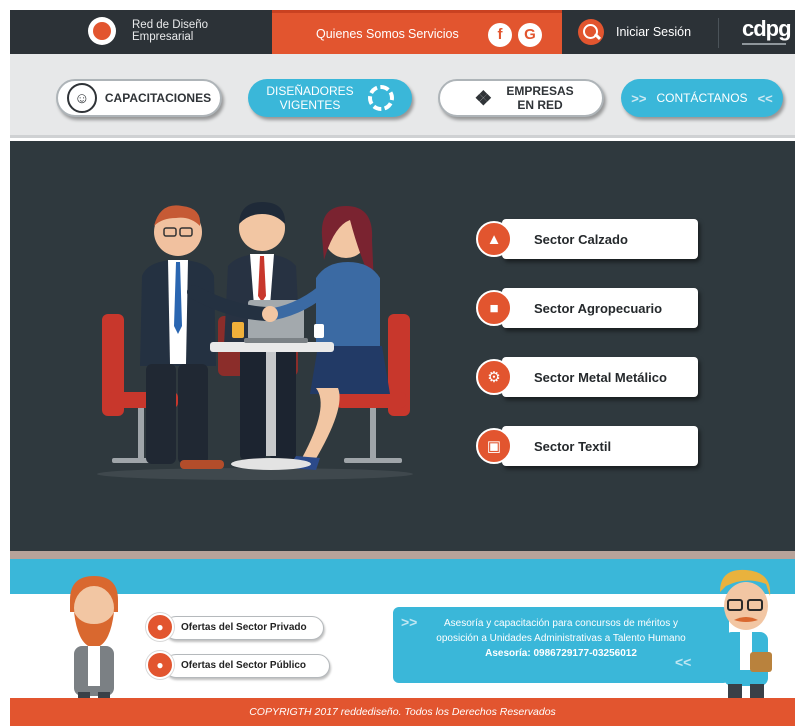 The image size is (795, 726). What do you see at coordinates (310, 91) in the screenshot?
I see `tab-disenadores-line-1: DISEÑADORES` at bounding box center [310, 91].